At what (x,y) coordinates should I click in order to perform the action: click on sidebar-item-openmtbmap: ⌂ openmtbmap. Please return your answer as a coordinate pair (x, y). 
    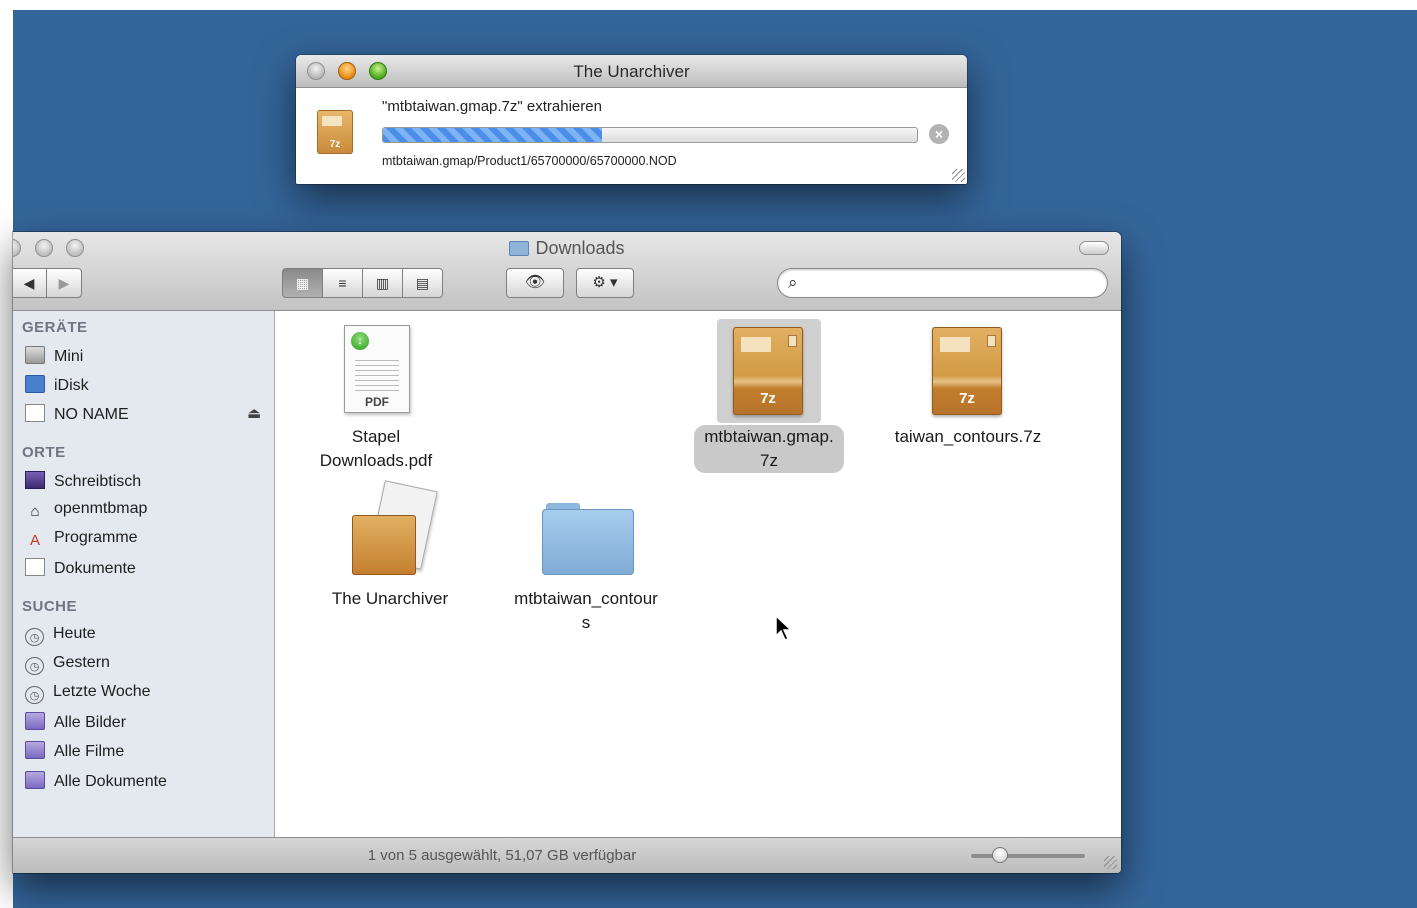
    Looking at the image, I should click on (86, 512).